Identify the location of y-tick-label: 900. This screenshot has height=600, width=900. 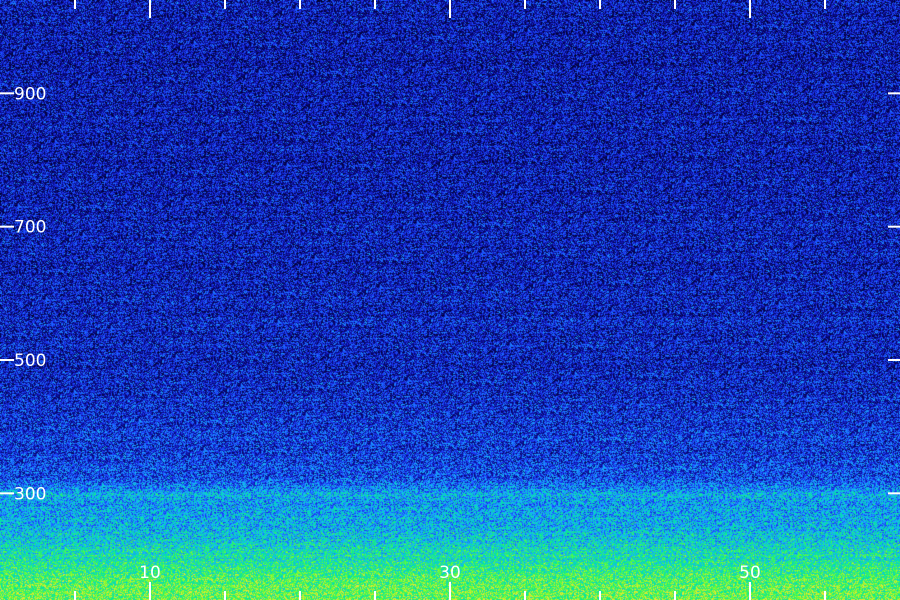
(30, 94).